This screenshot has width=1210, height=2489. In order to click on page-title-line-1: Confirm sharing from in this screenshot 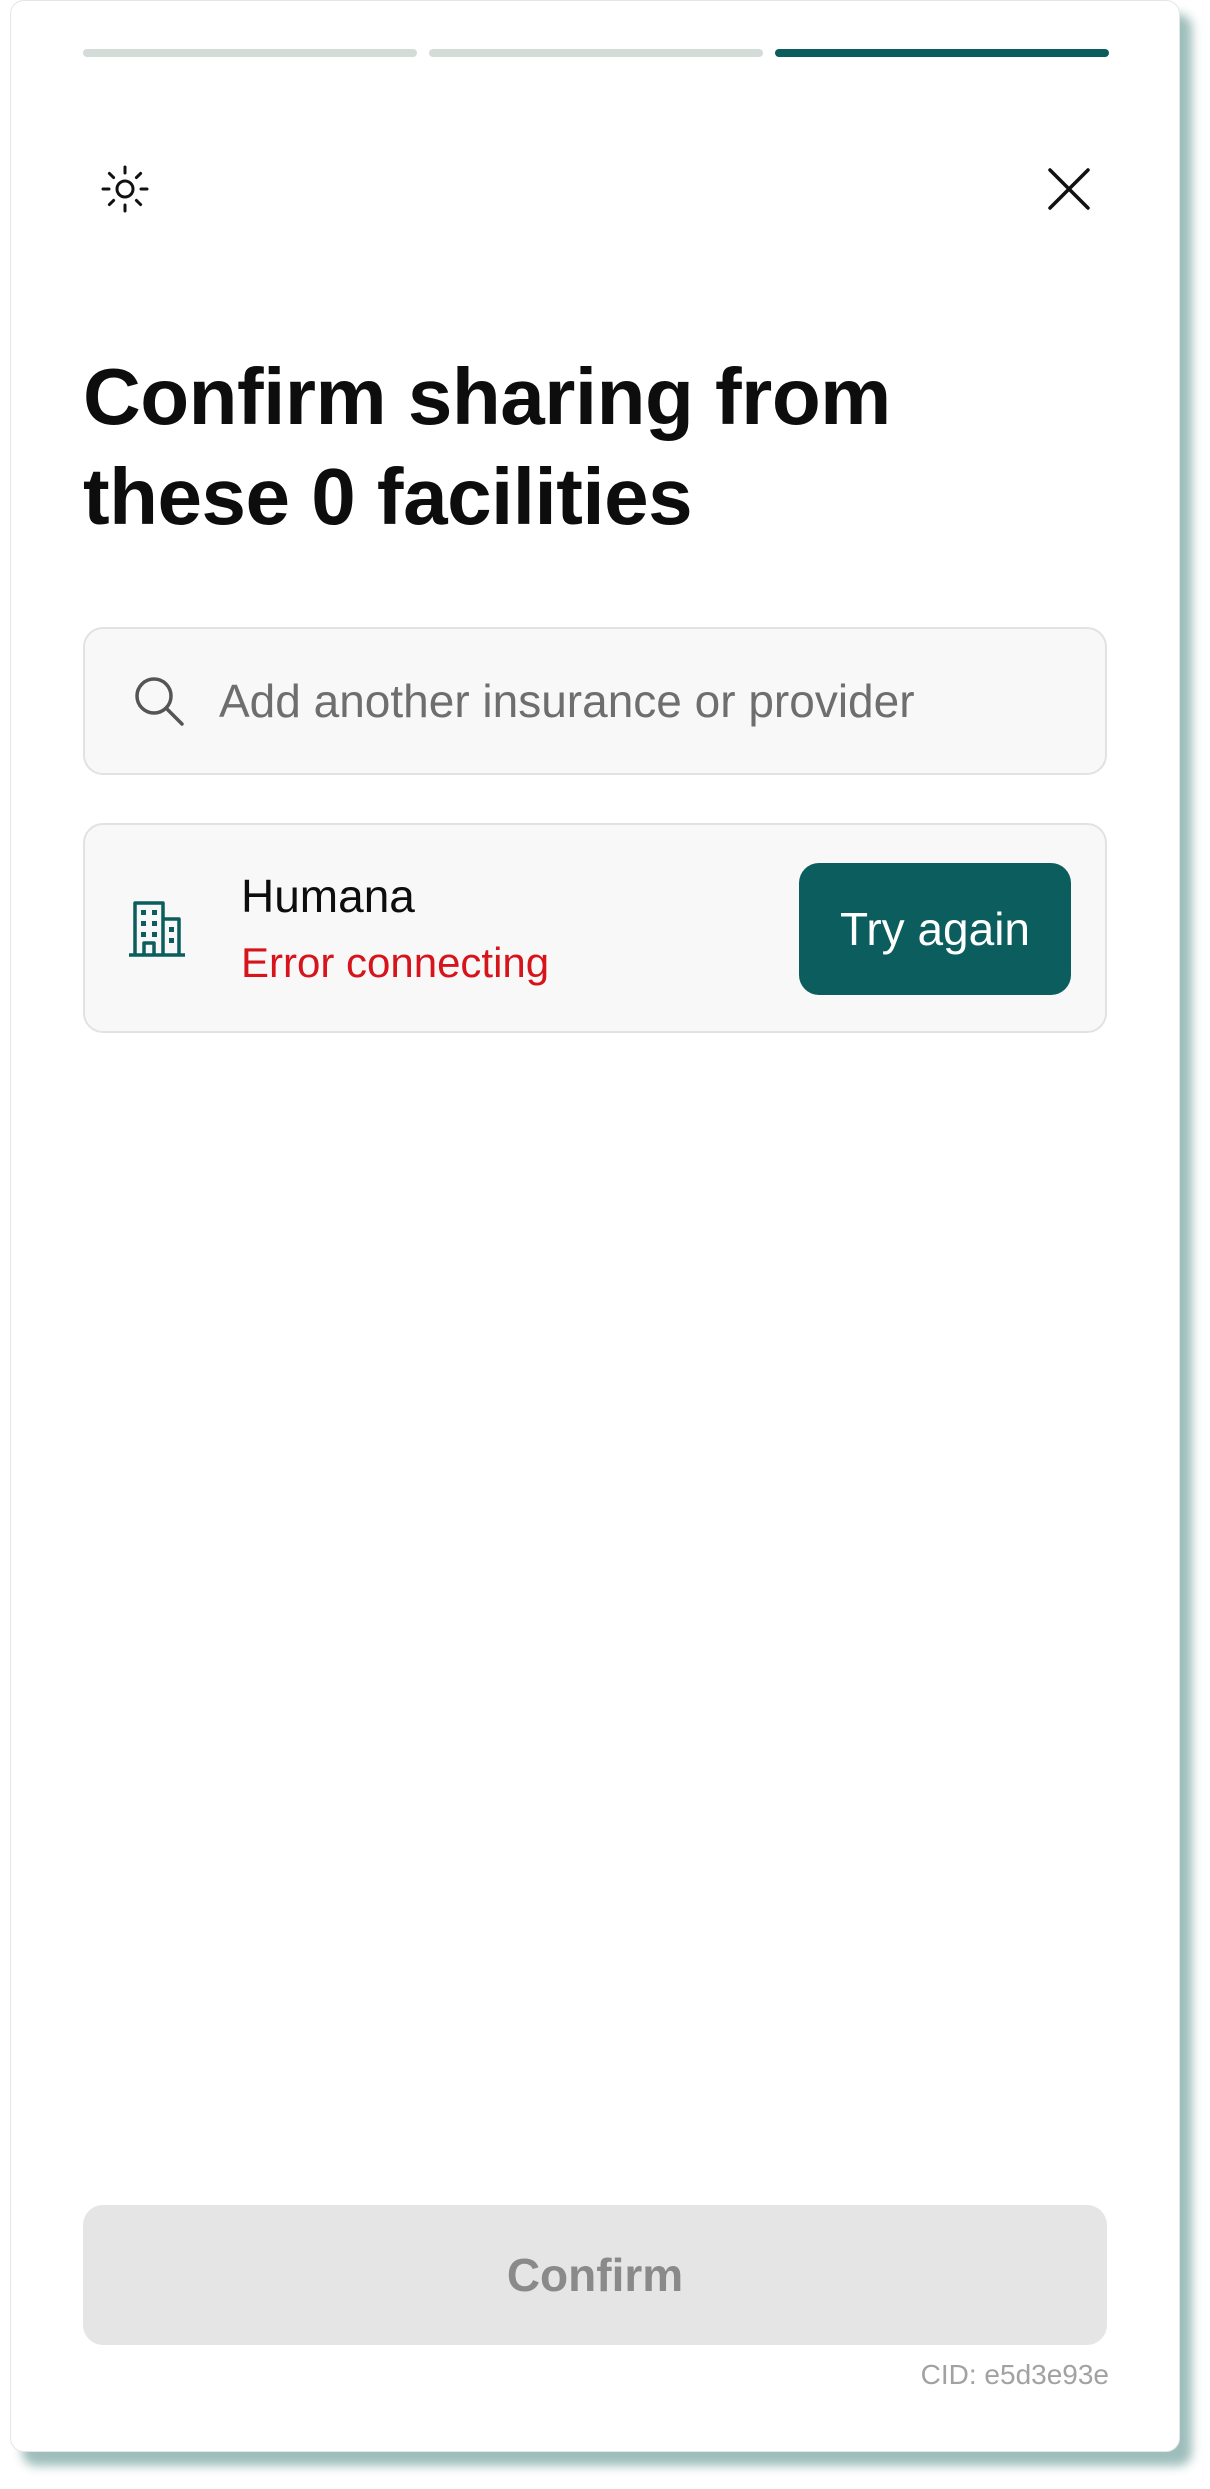, I will do `click(487, 396)`.